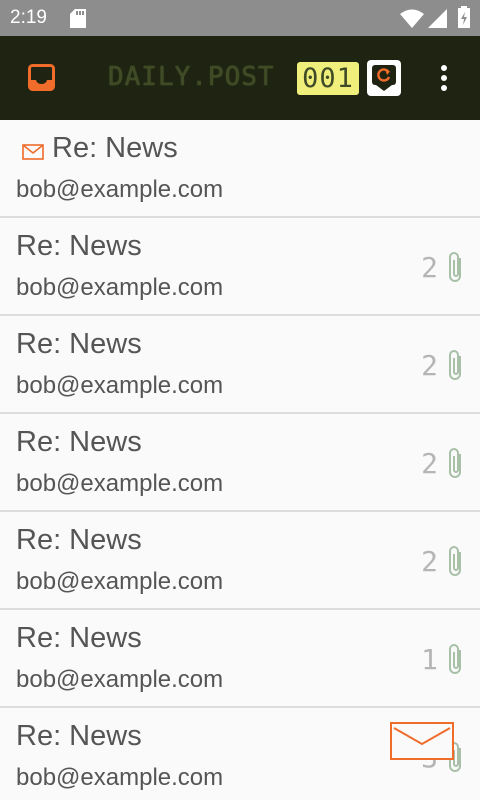  What do you see at coordinates (437, 18) in the screenshot?
I see `signal-icon` at bounding box center [437, 18].